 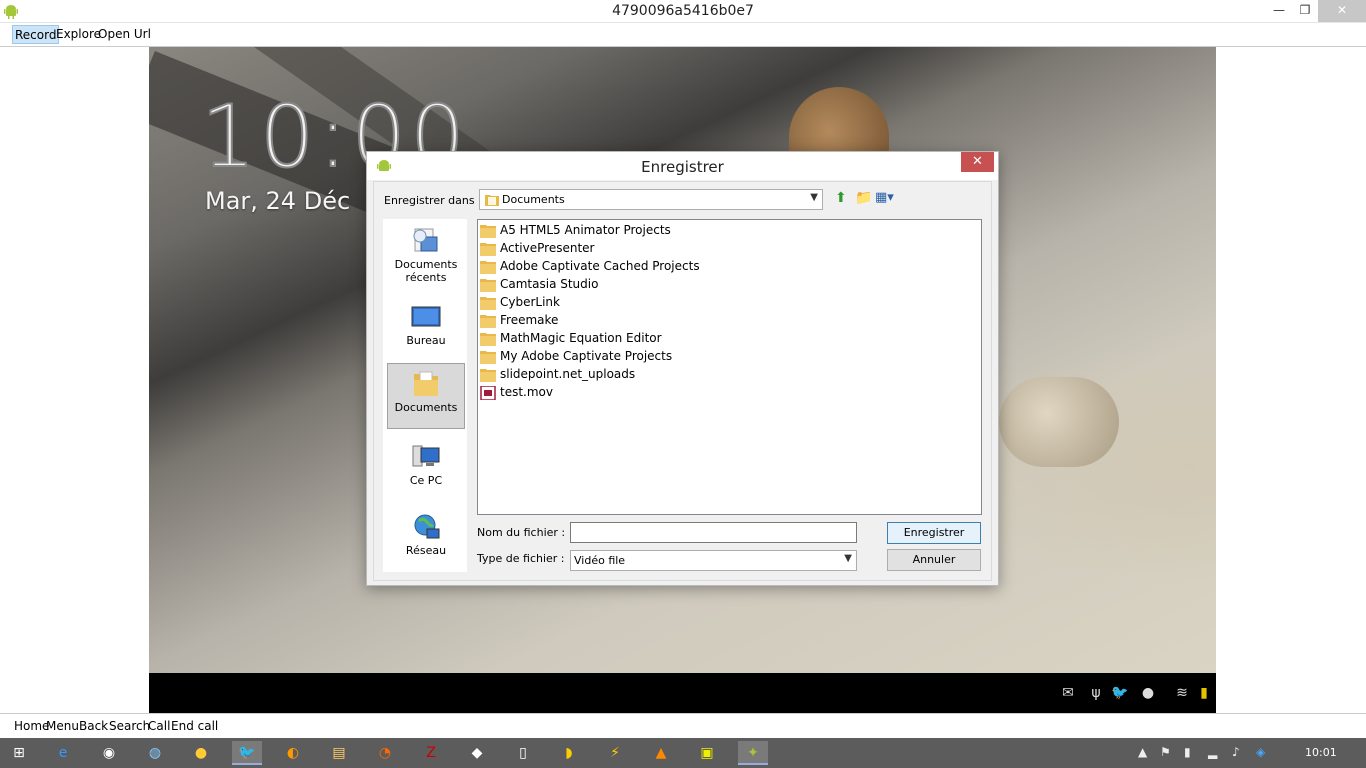 I want to click on place-recent-documents: Documents récents, so click(x=426, y=254).